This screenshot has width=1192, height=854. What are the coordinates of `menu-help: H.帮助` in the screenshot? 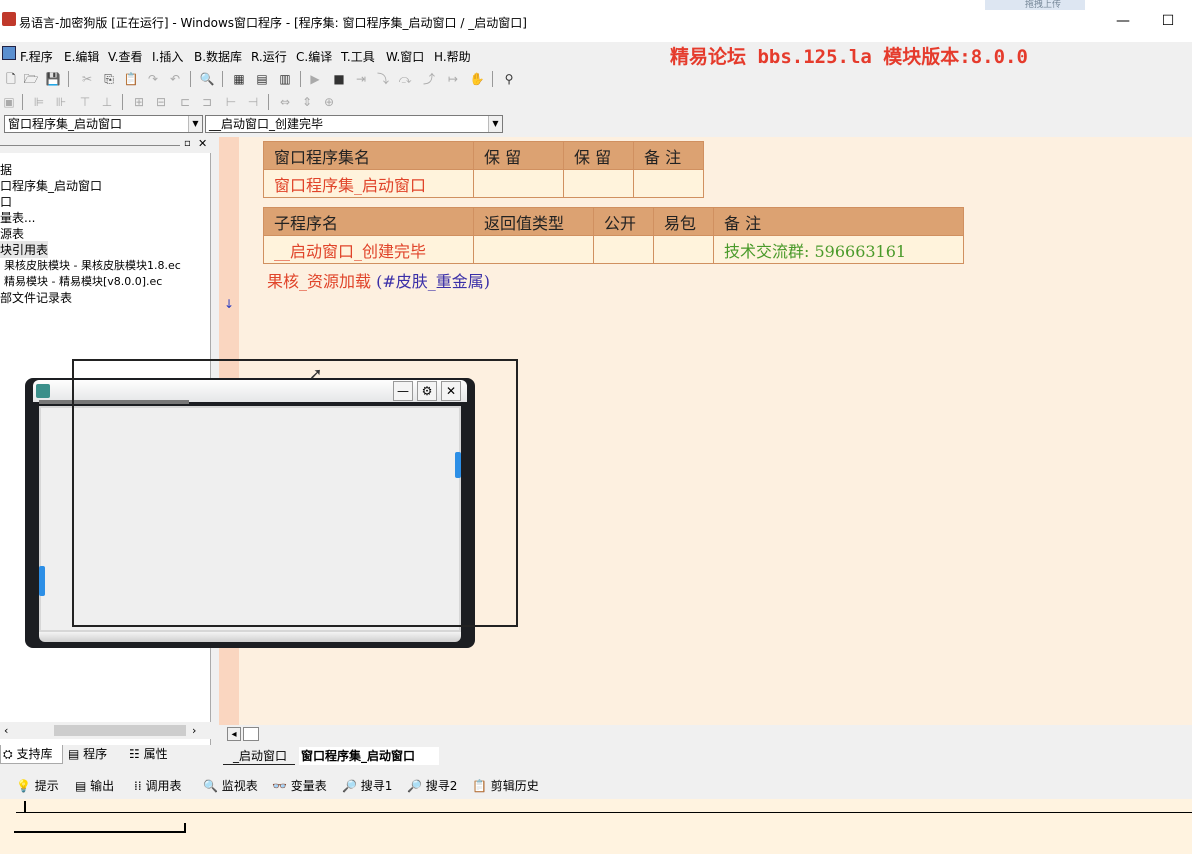 It's located at (452, 56).